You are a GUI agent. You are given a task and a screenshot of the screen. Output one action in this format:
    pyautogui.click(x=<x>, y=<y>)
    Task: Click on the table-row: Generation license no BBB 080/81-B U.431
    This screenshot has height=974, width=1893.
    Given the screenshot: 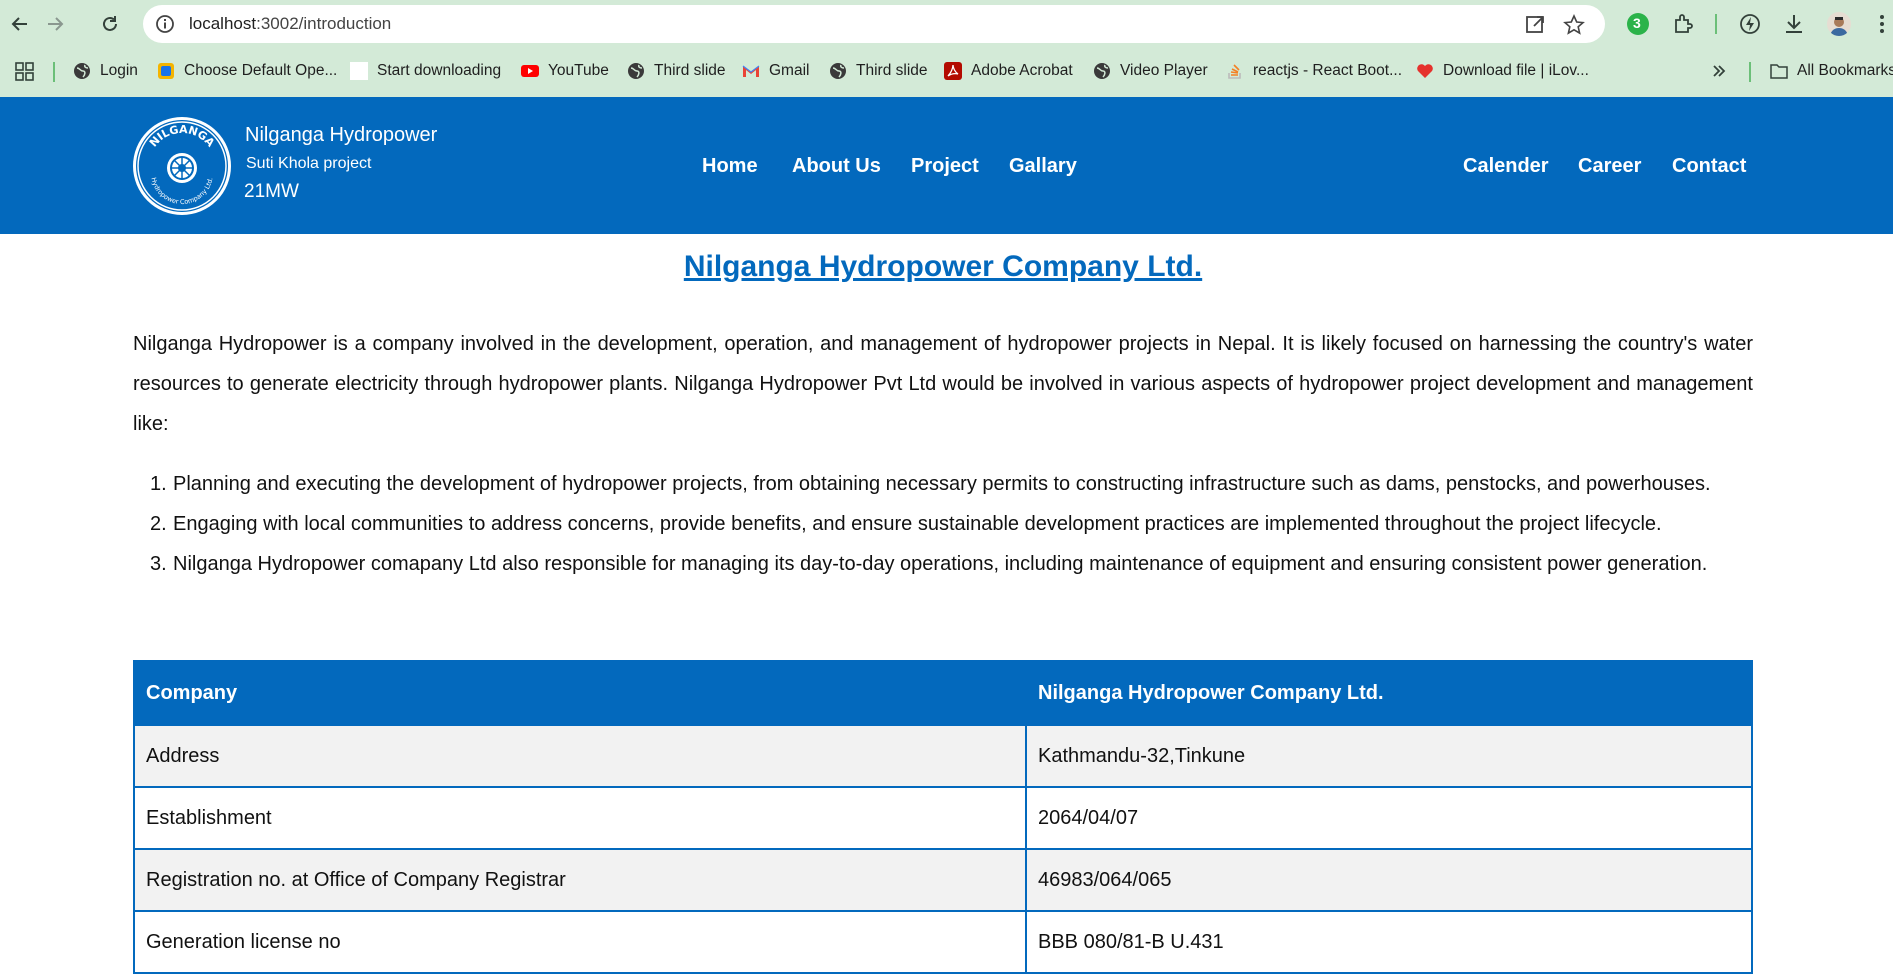 What is the action you would take?
    pyautogui.click(x=943, y=942)
    